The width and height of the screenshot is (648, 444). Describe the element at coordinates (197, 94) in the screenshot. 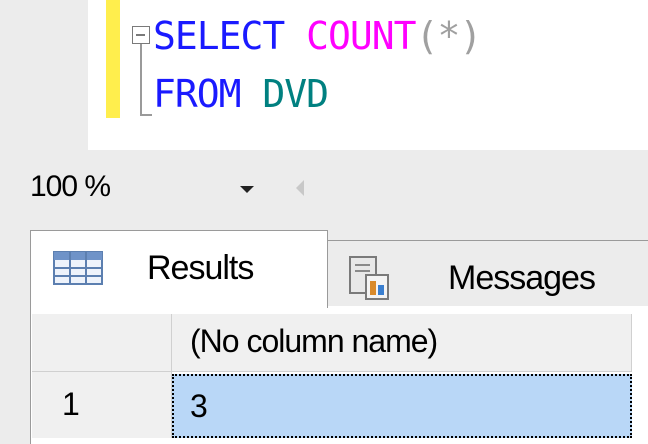

I see `keyword-from: FROM` at that location.